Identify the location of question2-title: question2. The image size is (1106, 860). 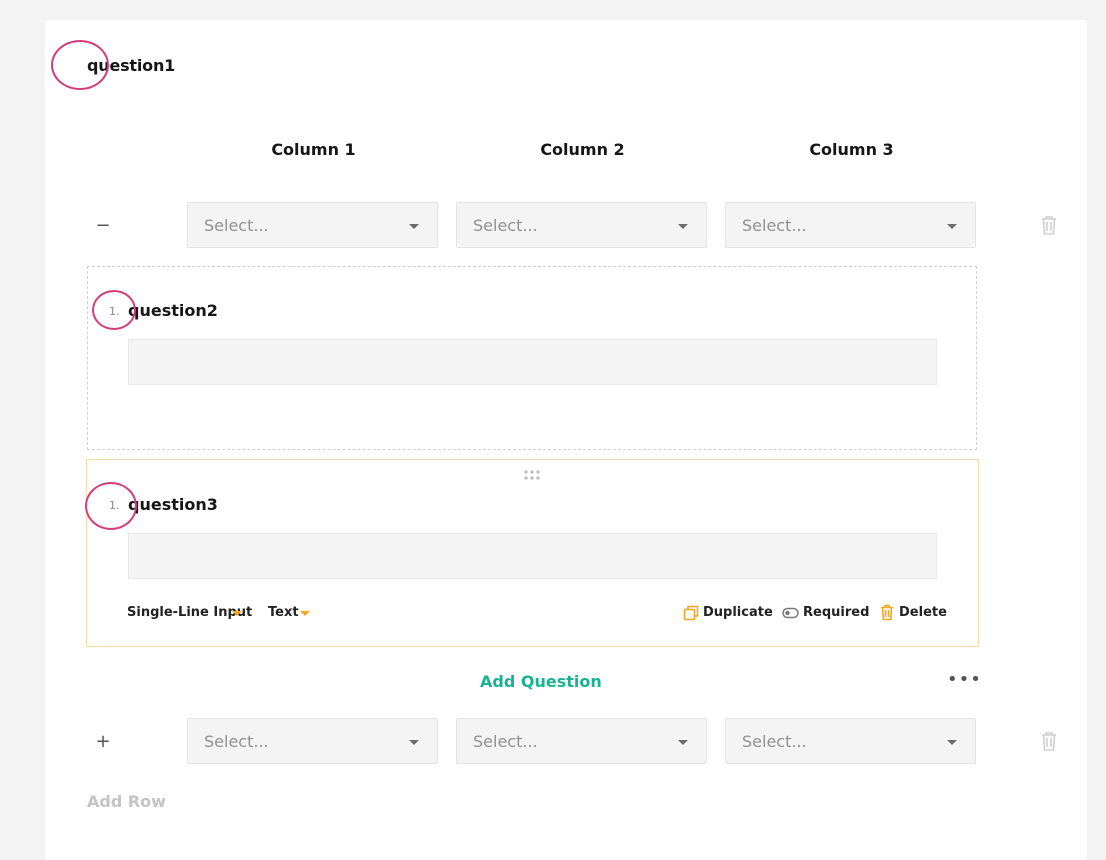
(173, 310).